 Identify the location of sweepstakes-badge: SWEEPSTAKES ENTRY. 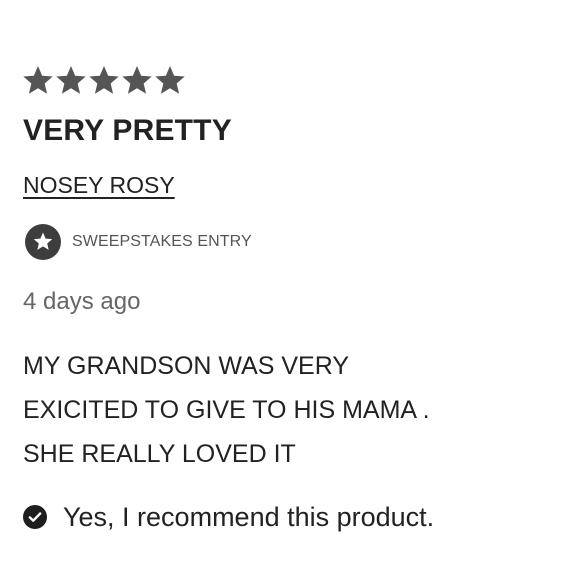
(138, 242).